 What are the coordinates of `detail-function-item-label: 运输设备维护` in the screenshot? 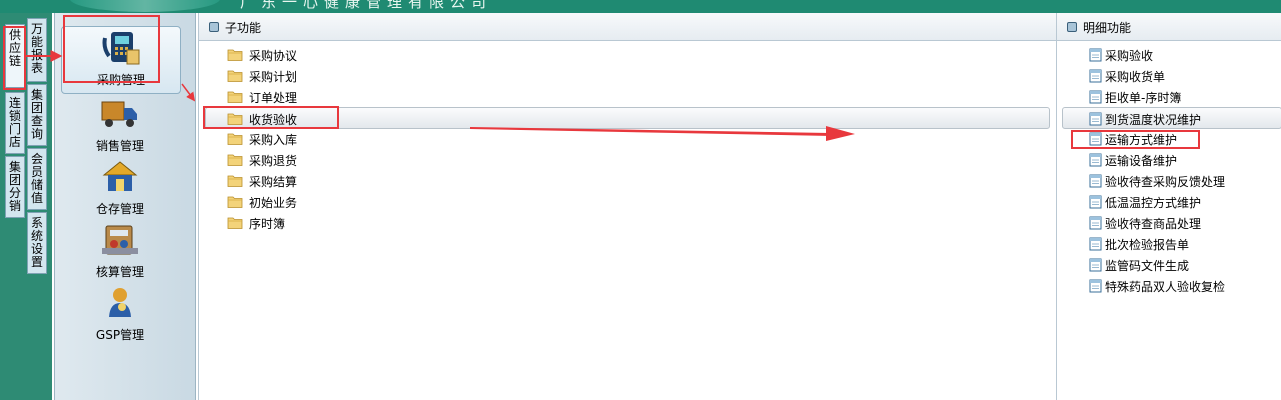 It's located at (1141, 161).